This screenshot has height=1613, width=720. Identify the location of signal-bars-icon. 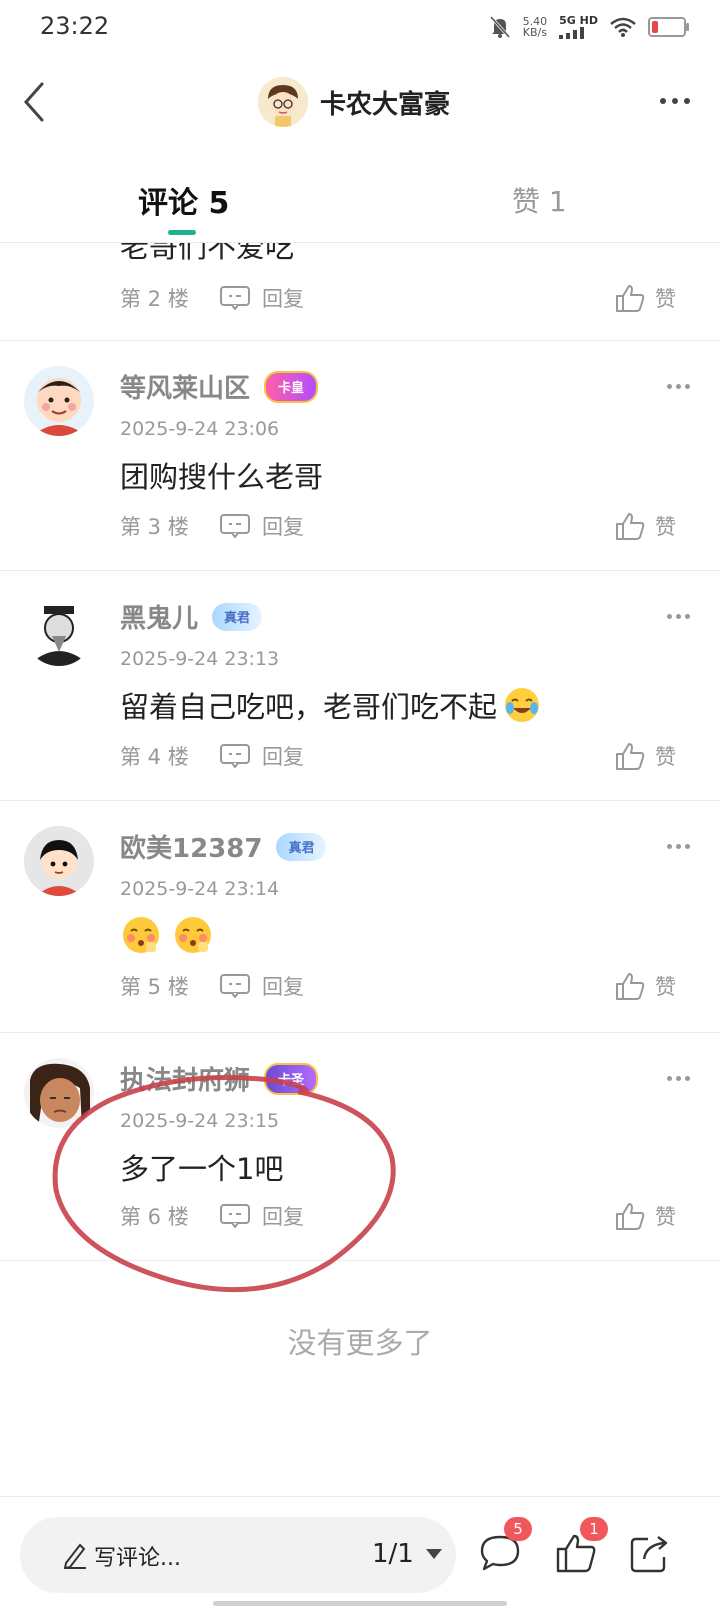
(572, 33).